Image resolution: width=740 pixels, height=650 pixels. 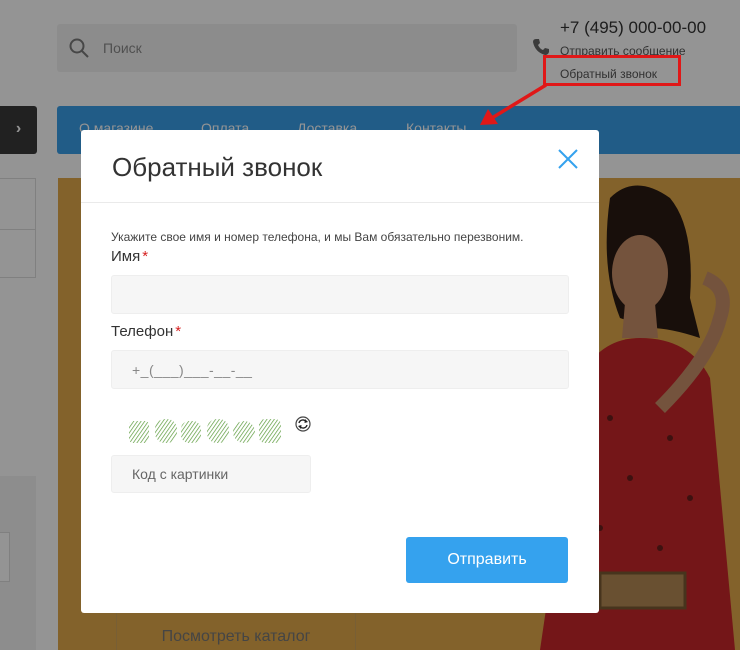 I want to click on modal-title: Обратный звонок, so click(x=217, y=167).